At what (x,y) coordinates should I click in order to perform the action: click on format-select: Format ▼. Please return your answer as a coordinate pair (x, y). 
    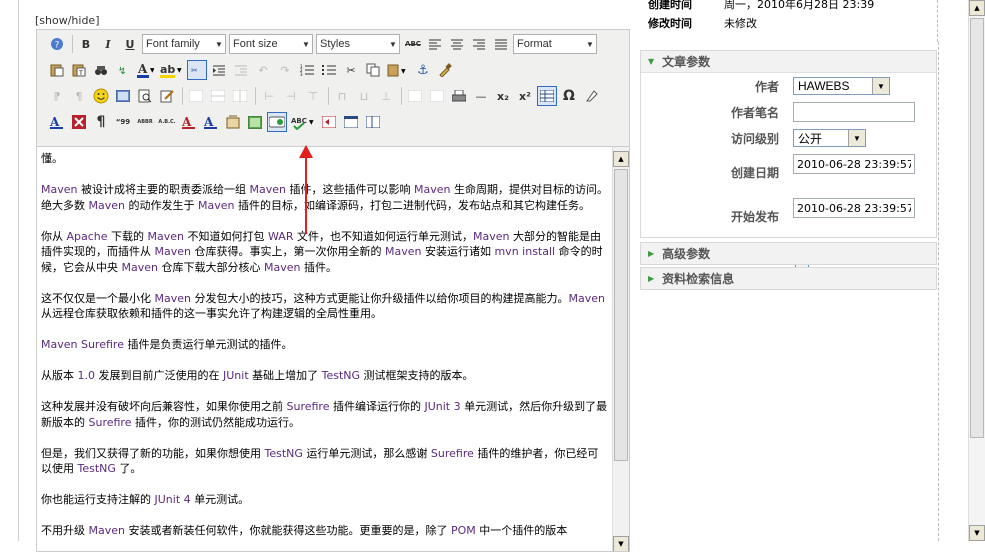
    Looking at the image, I should click on (555, 44).